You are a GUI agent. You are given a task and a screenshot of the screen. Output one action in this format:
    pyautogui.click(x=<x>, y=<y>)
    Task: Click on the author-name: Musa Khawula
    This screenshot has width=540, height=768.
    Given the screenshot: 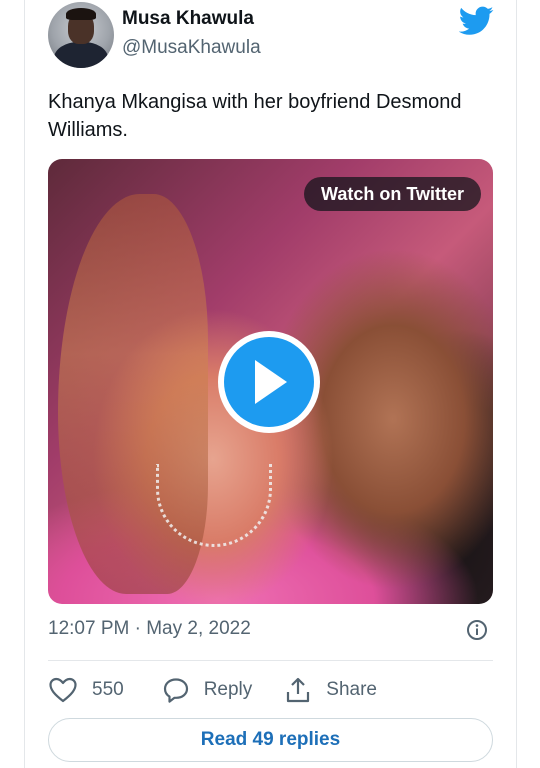 What is the action you would take?
    pyautogui.click(x=188, y=19)
    